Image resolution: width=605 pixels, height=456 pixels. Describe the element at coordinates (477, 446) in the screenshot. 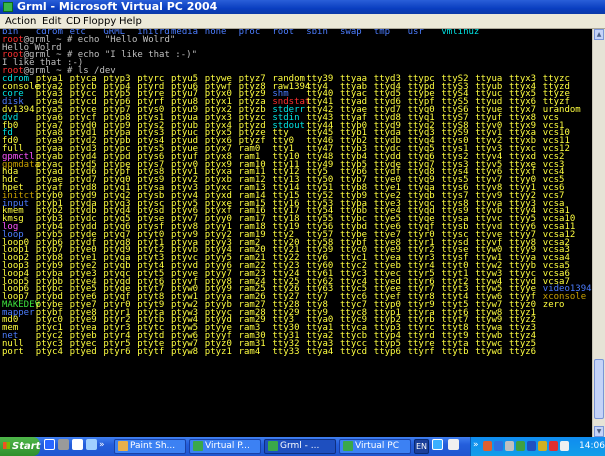

I see `tray-expand-button: »` at that location.